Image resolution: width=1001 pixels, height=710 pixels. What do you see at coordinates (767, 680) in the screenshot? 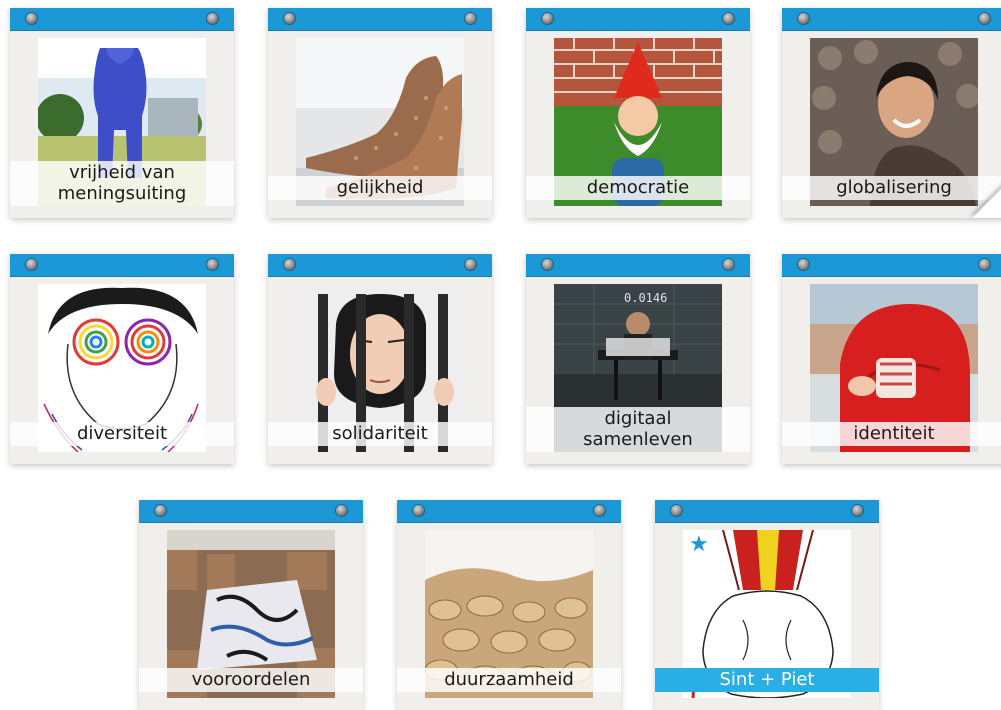
I see `topic-label: Sint + Piet` at bounding box center [767, 680].